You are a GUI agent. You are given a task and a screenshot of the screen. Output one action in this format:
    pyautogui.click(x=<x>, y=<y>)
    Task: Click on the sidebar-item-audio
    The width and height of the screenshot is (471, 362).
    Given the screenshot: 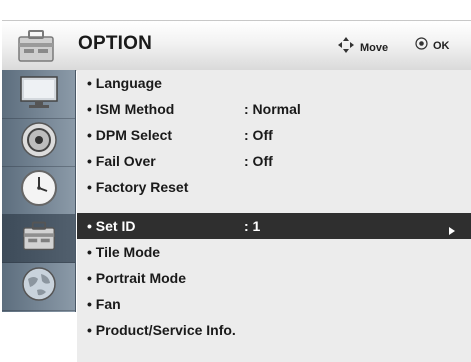 What is the action you would take?
    pyautogui.click(x=38, y=142)
    